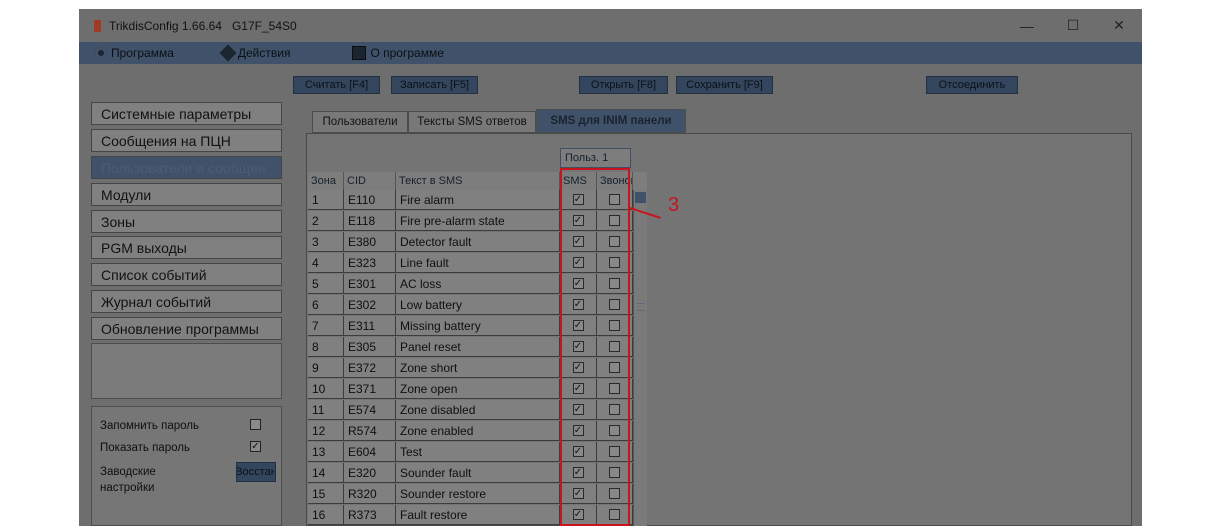 The image size is (1211, 526). What do you see at coordinates (615, 181) in the screenshot?
I see `col-call-header: Звонок` at bounding box center [615, 181].